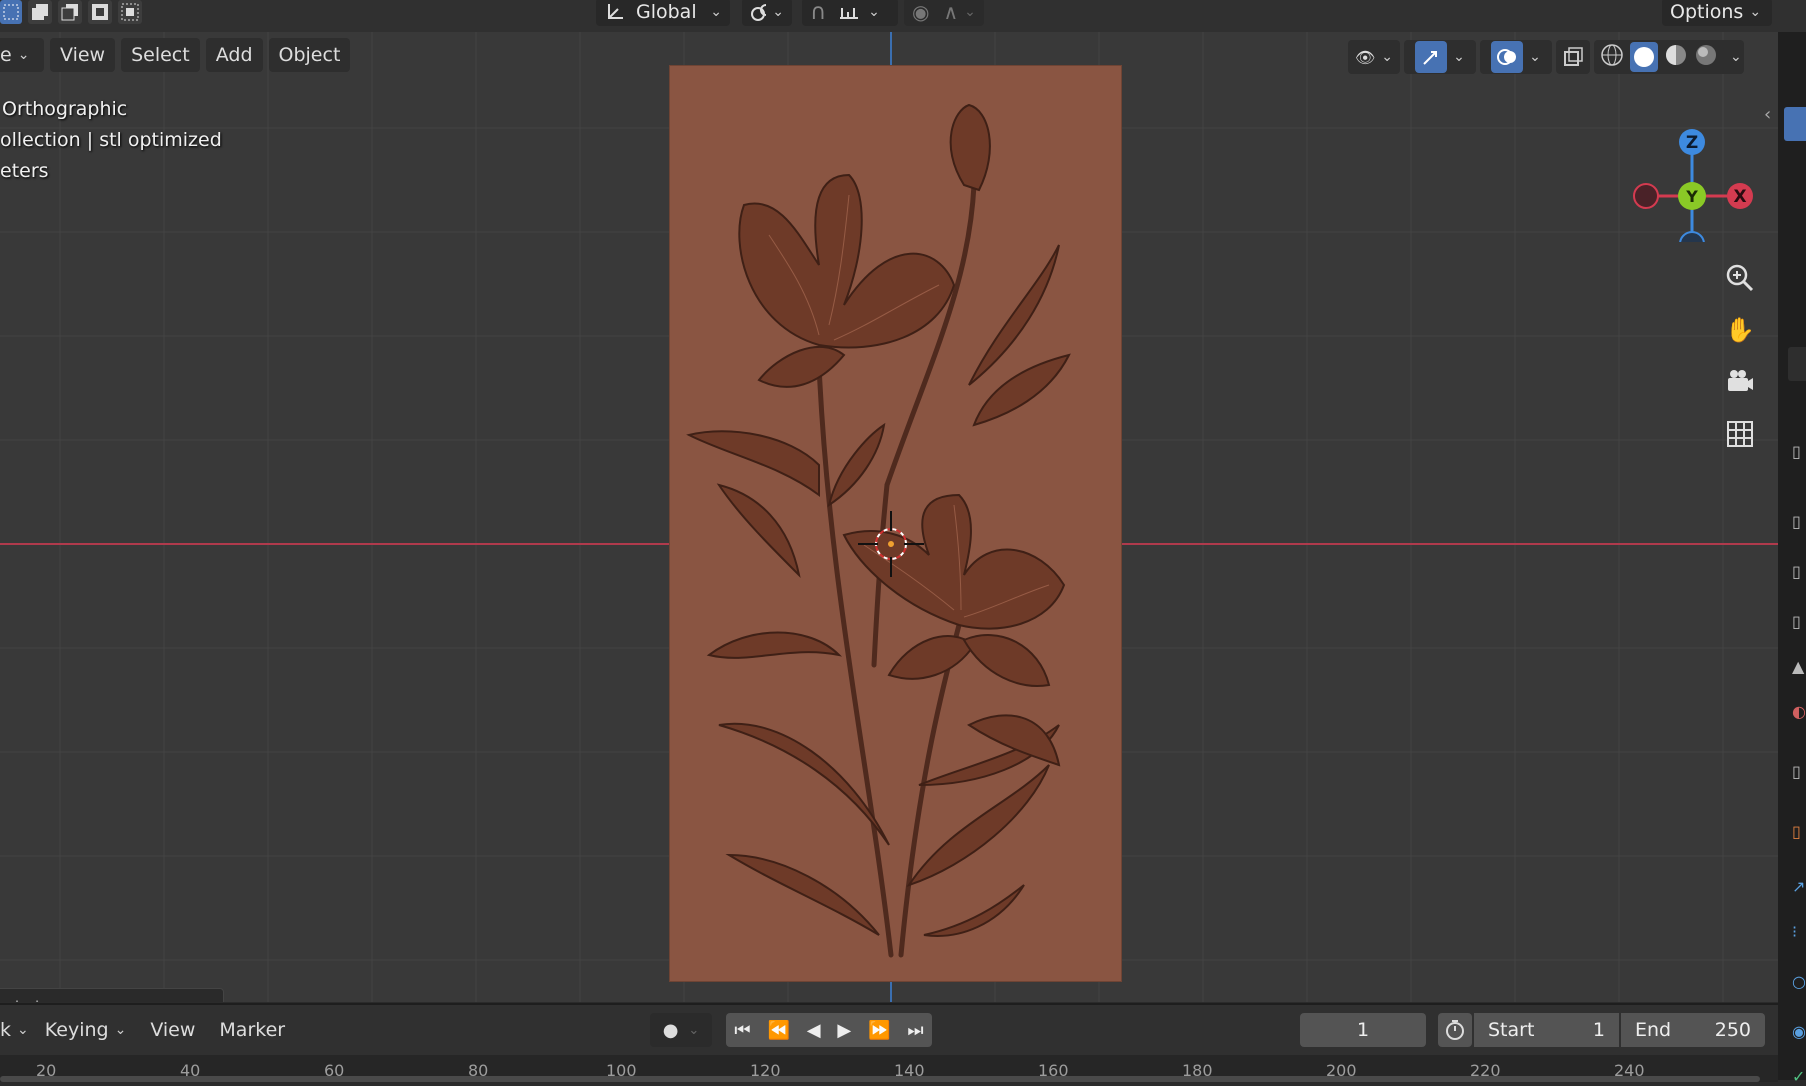 This screenshot has width=1806, height=1086. I want to click on material-shading-icon, so click(1676, 57).